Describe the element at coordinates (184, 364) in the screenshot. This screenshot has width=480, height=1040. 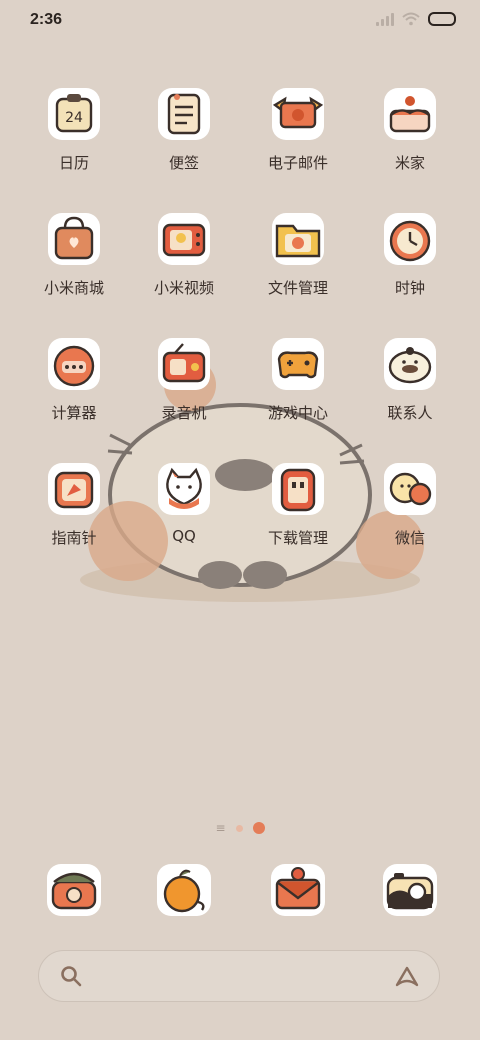
I see `radio-icon` at that location.